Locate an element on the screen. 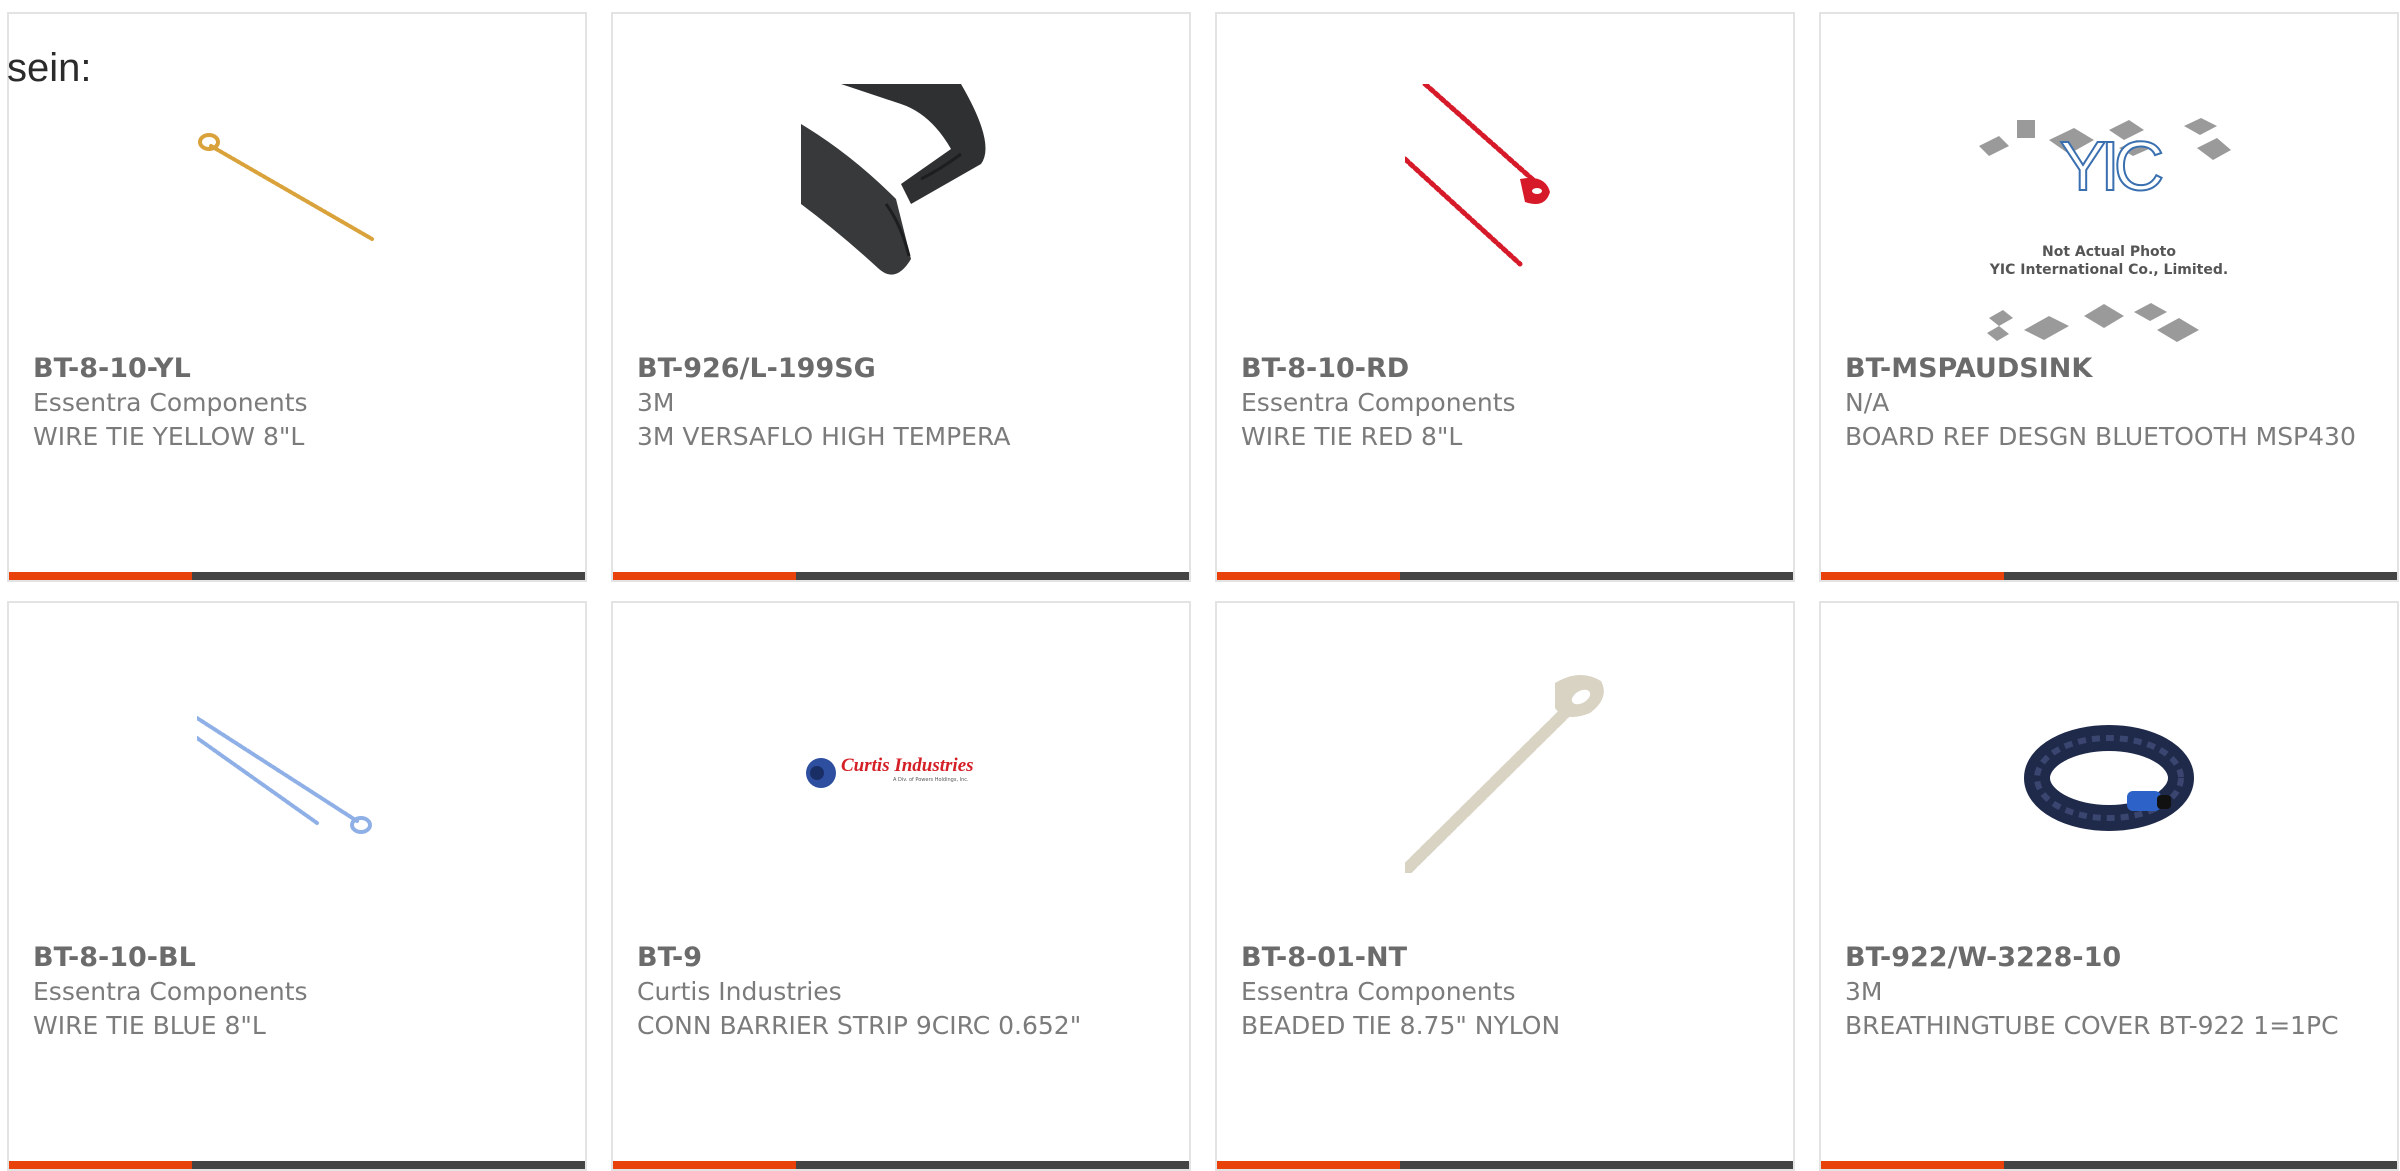 Image resolution: width=2400 pixels, height=1171 pixels. part-number: BT-MSPAUDSINK is located at coordinates (2109, 369).